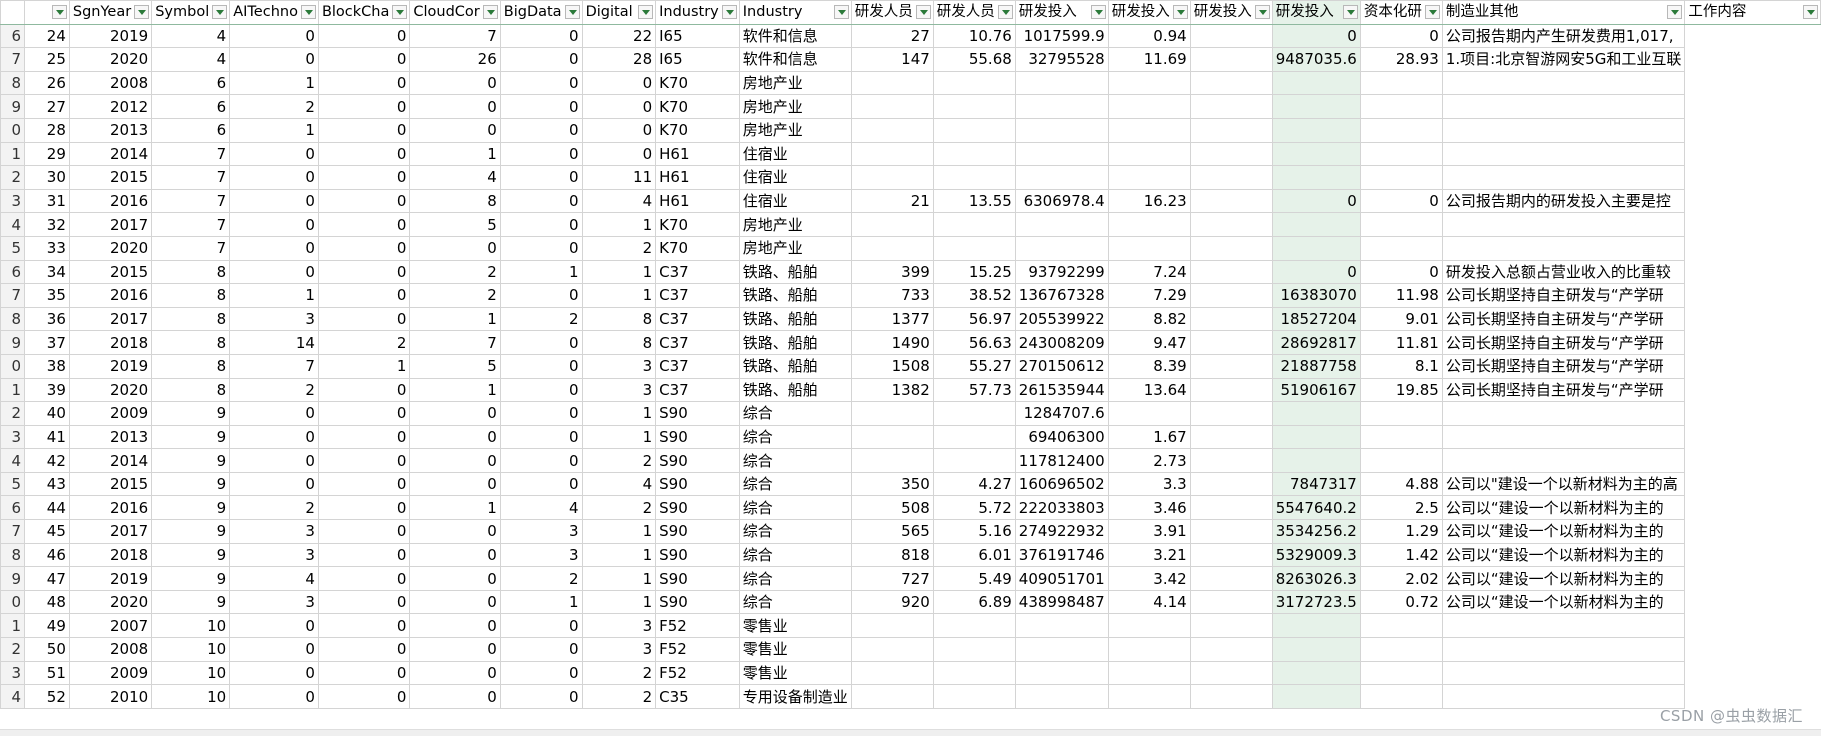 Image resolution: width=1821 pixels, height=736 pixels. Describe the element at coordinates (12, 508) in the screenshot. I see `row-number: 6` at that location.